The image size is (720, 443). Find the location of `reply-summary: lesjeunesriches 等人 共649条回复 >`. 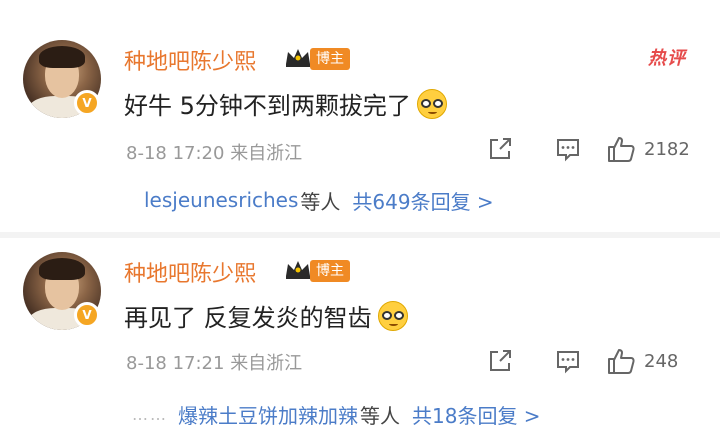

reply-summary: lesjeunesriches 等人 共649条回复 > is located at coordinates (419, 200).